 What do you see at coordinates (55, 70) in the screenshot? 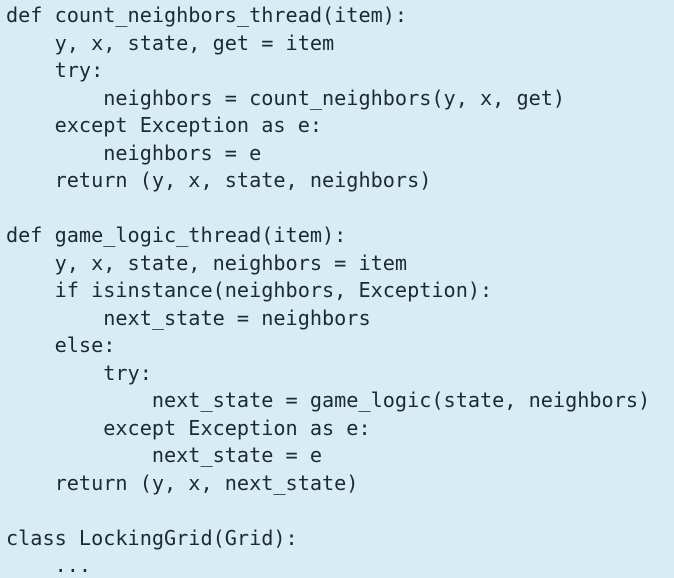
I see `code-line-3: try:` at bounding box center [55, 70].